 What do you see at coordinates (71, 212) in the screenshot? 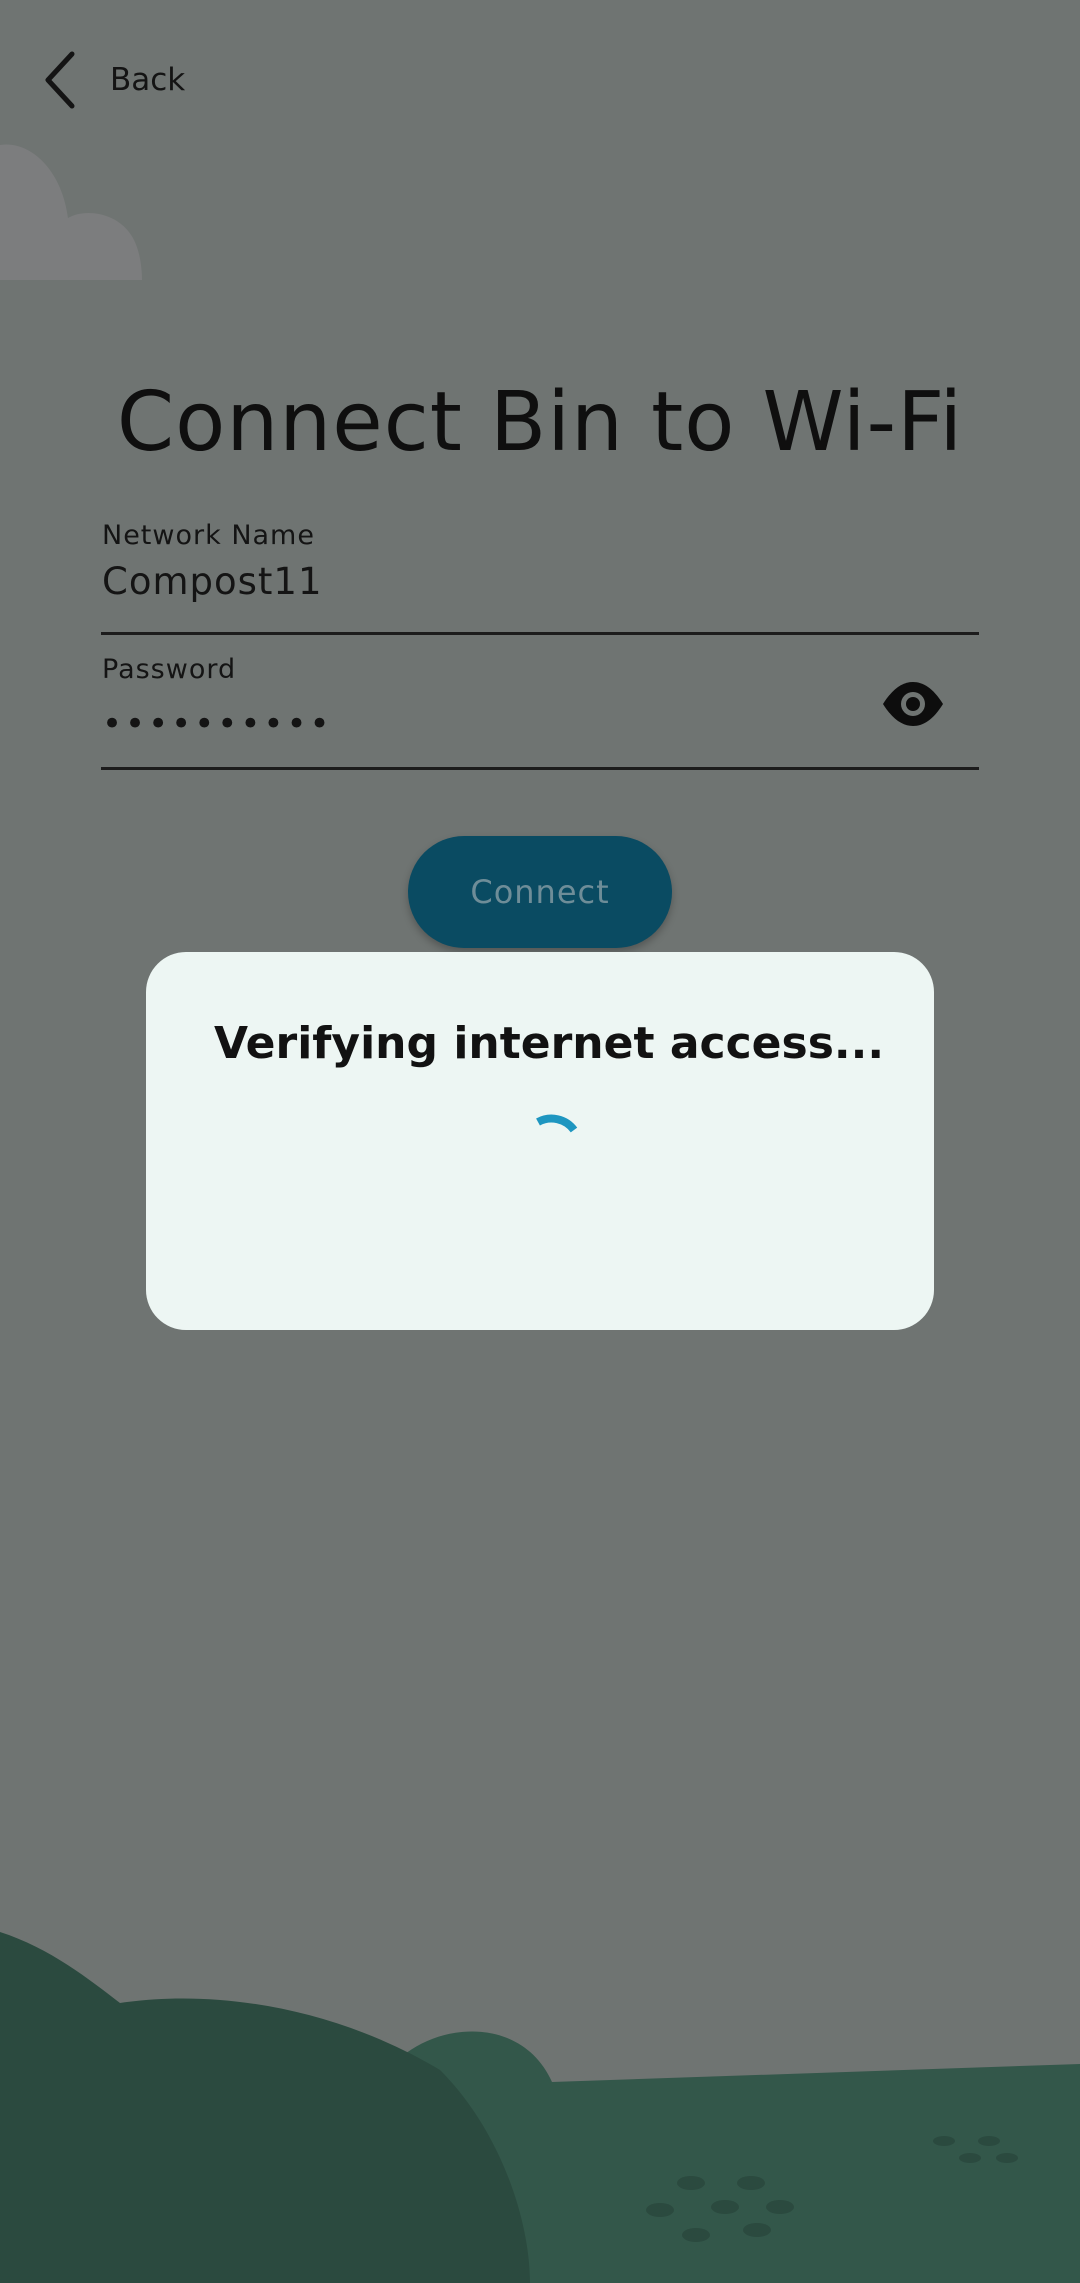
I see `cloud-decoration` at bounding box center [71, 212].